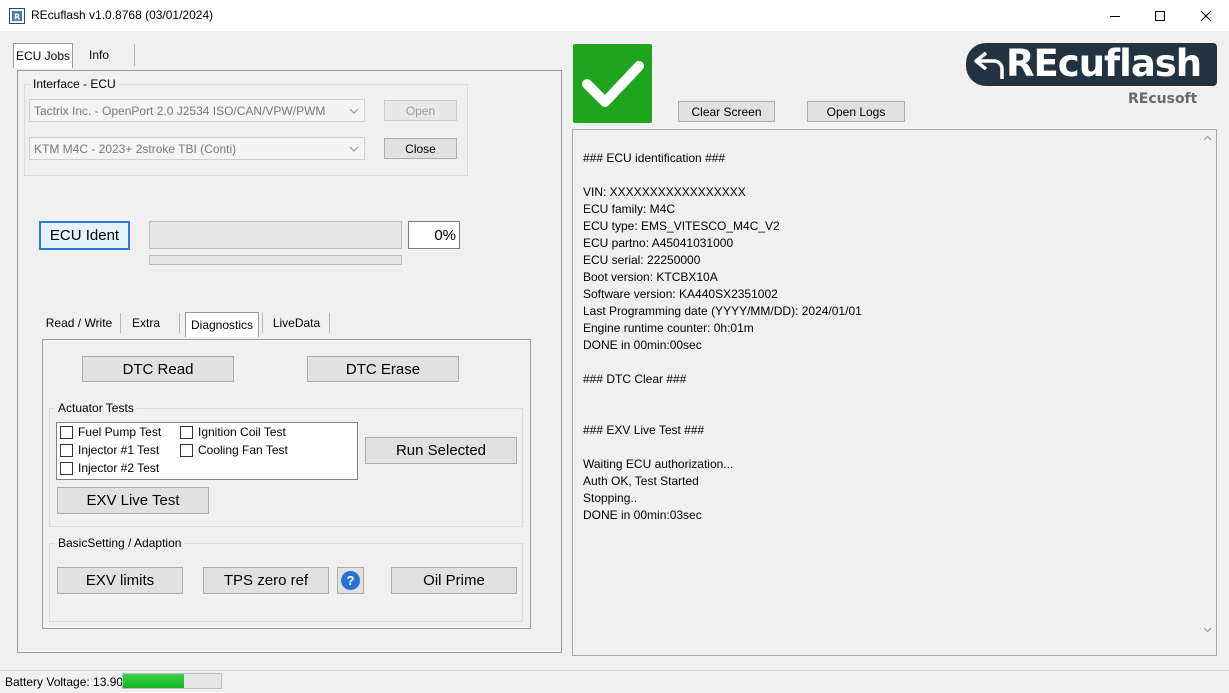  I want to click on tab-info-label: Info, so click(98, 55).